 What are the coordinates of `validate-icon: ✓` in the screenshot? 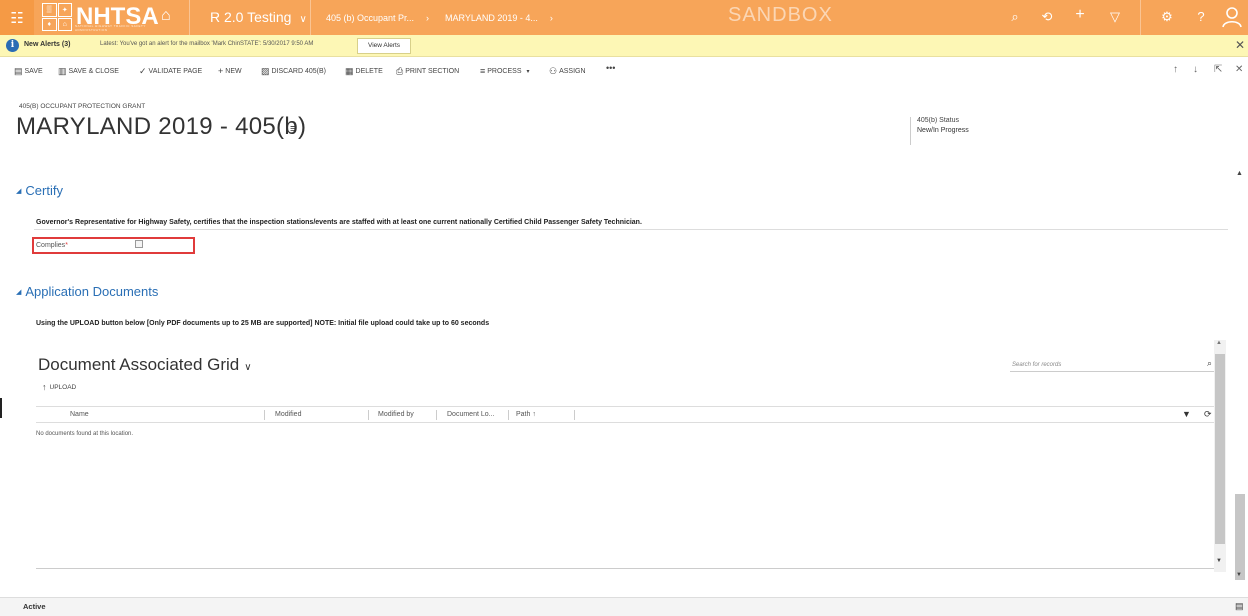 It's located at (143, 71).